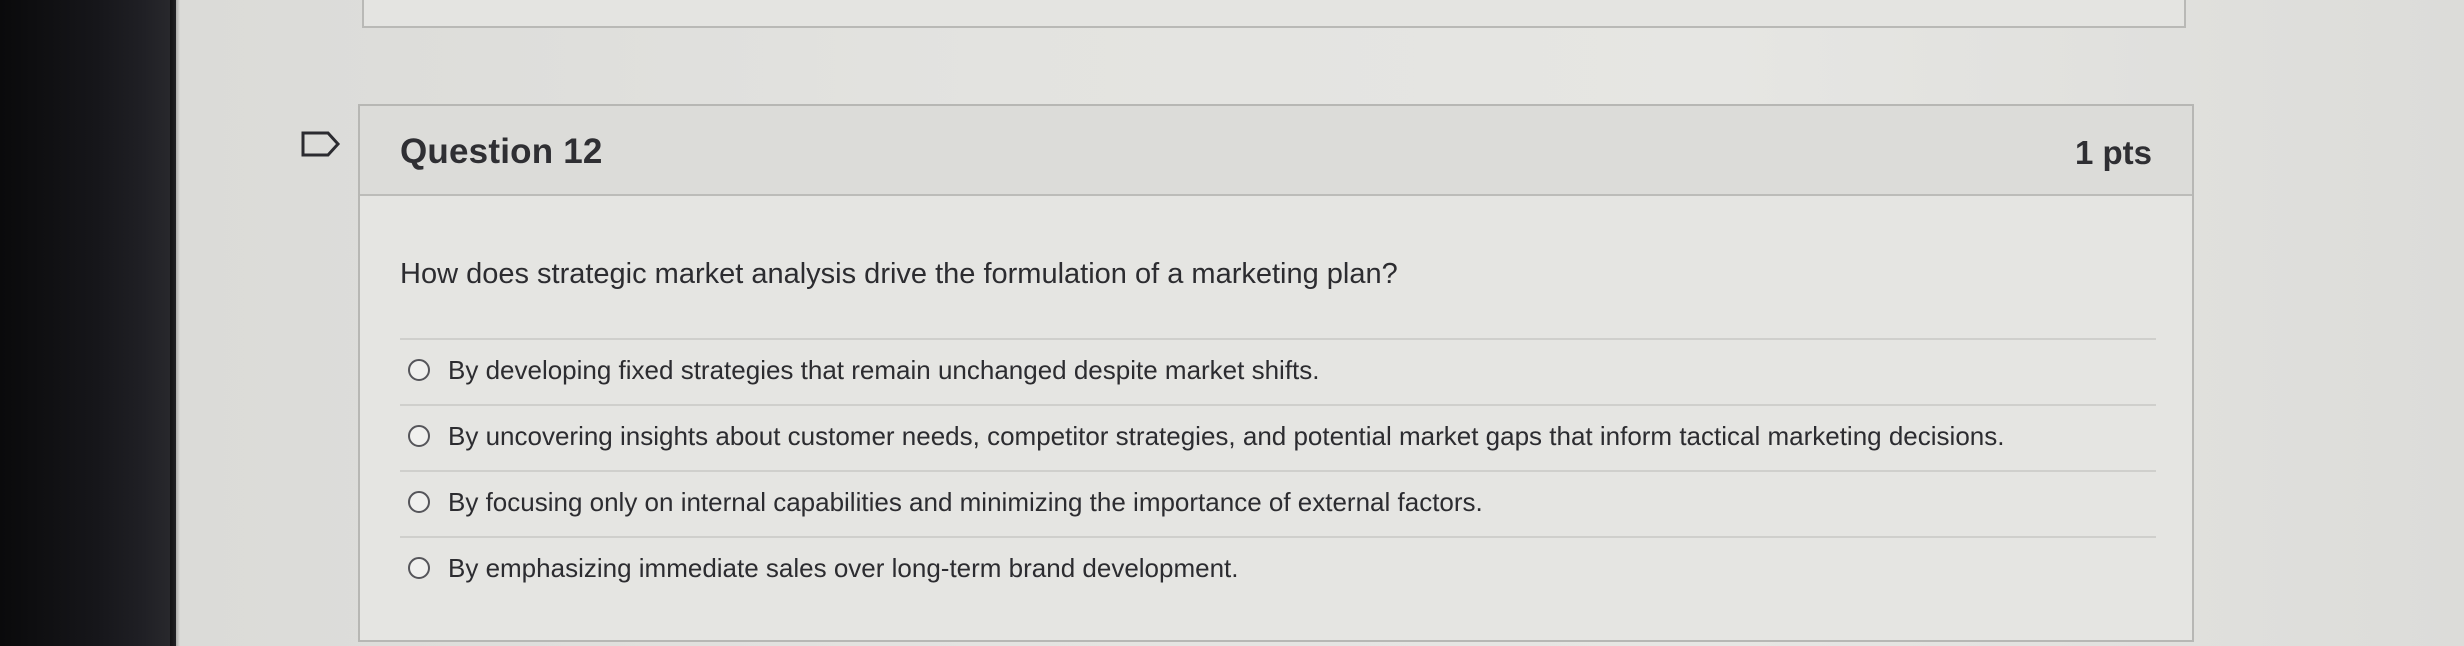  I want to click on monitor-bezel, so click(88, 323).